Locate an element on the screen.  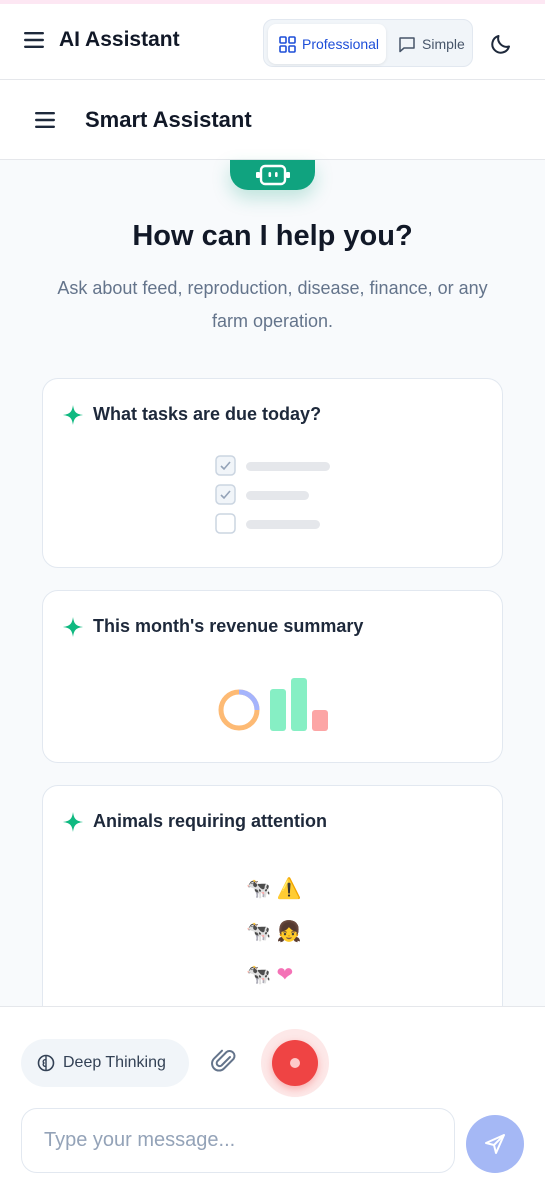
robot-icon is located at coordinates (272, 175).